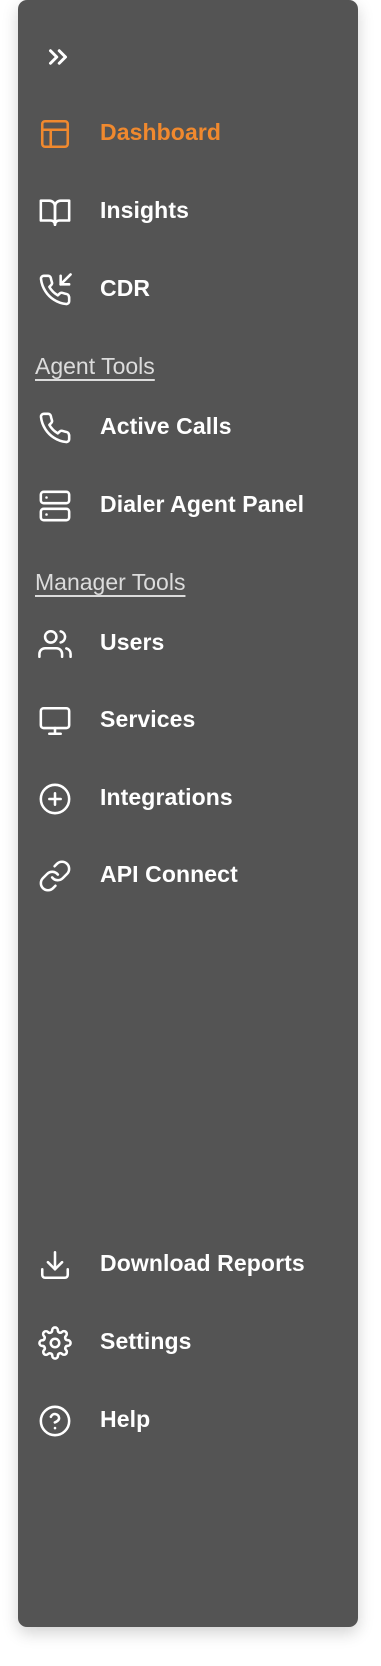 Image resolution: width=381 pixels, height=1666 pixels. What do you see at coordinates (55, 799) in the screenshot?
I see `plus-circle-icon` at bounding box center [55, 799].